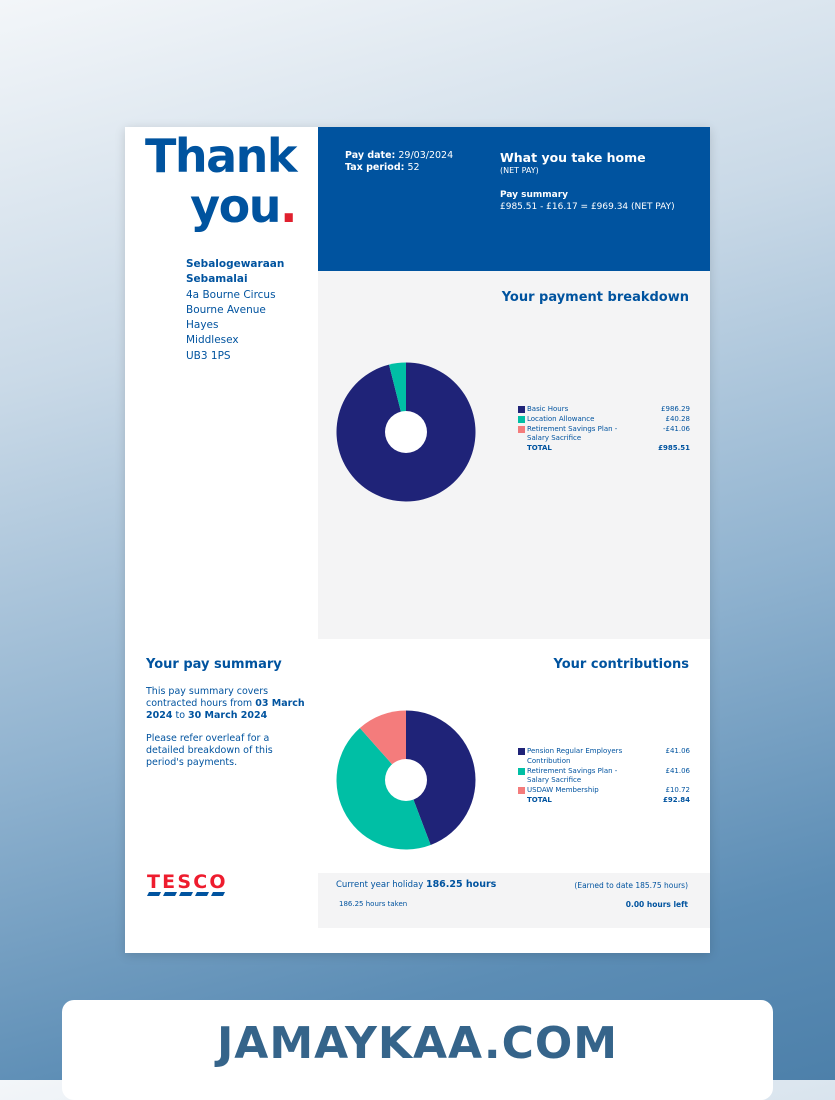 Image resolution: width=835 pixels, height=1100 pixels. I want to click on tax-period-value: 52, so click(413, 167).